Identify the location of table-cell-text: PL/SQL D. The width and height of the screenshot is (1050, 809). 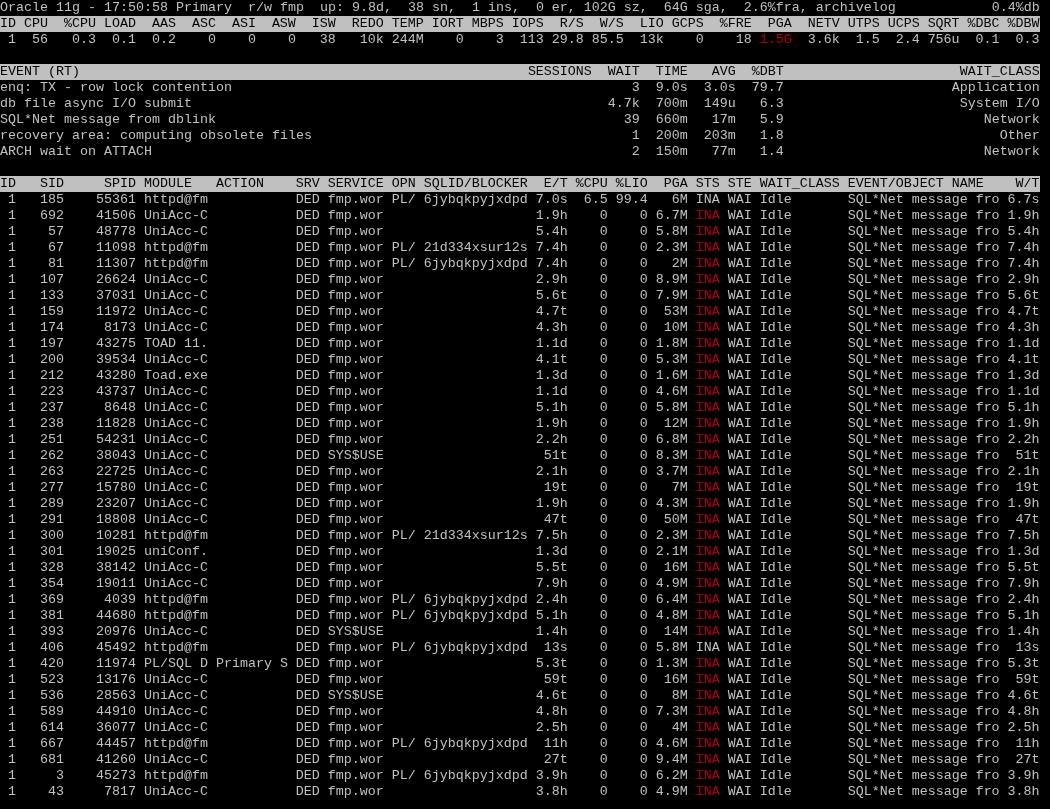
(175, 664).